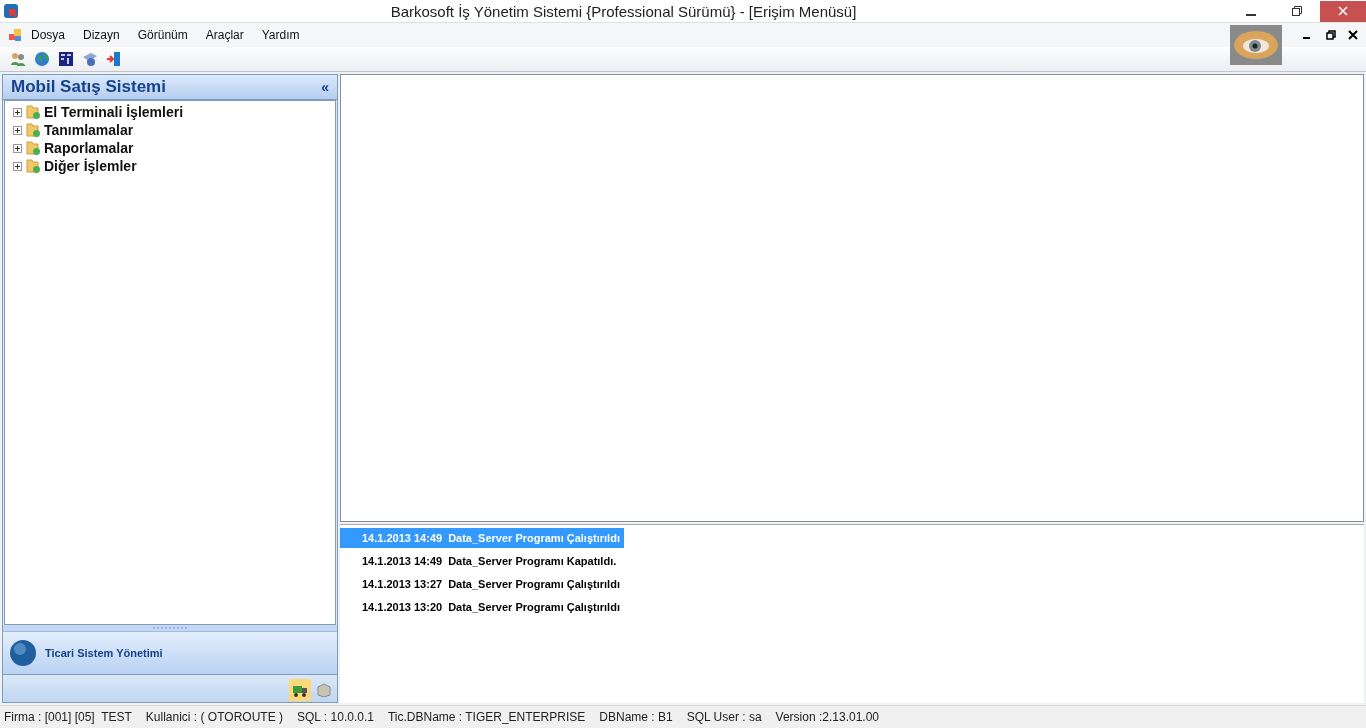 Image resolution: width=1366 pixels, height=728 pixels. I want to click on tree-item: El Terminali İşlemleri, so click(114, 112).